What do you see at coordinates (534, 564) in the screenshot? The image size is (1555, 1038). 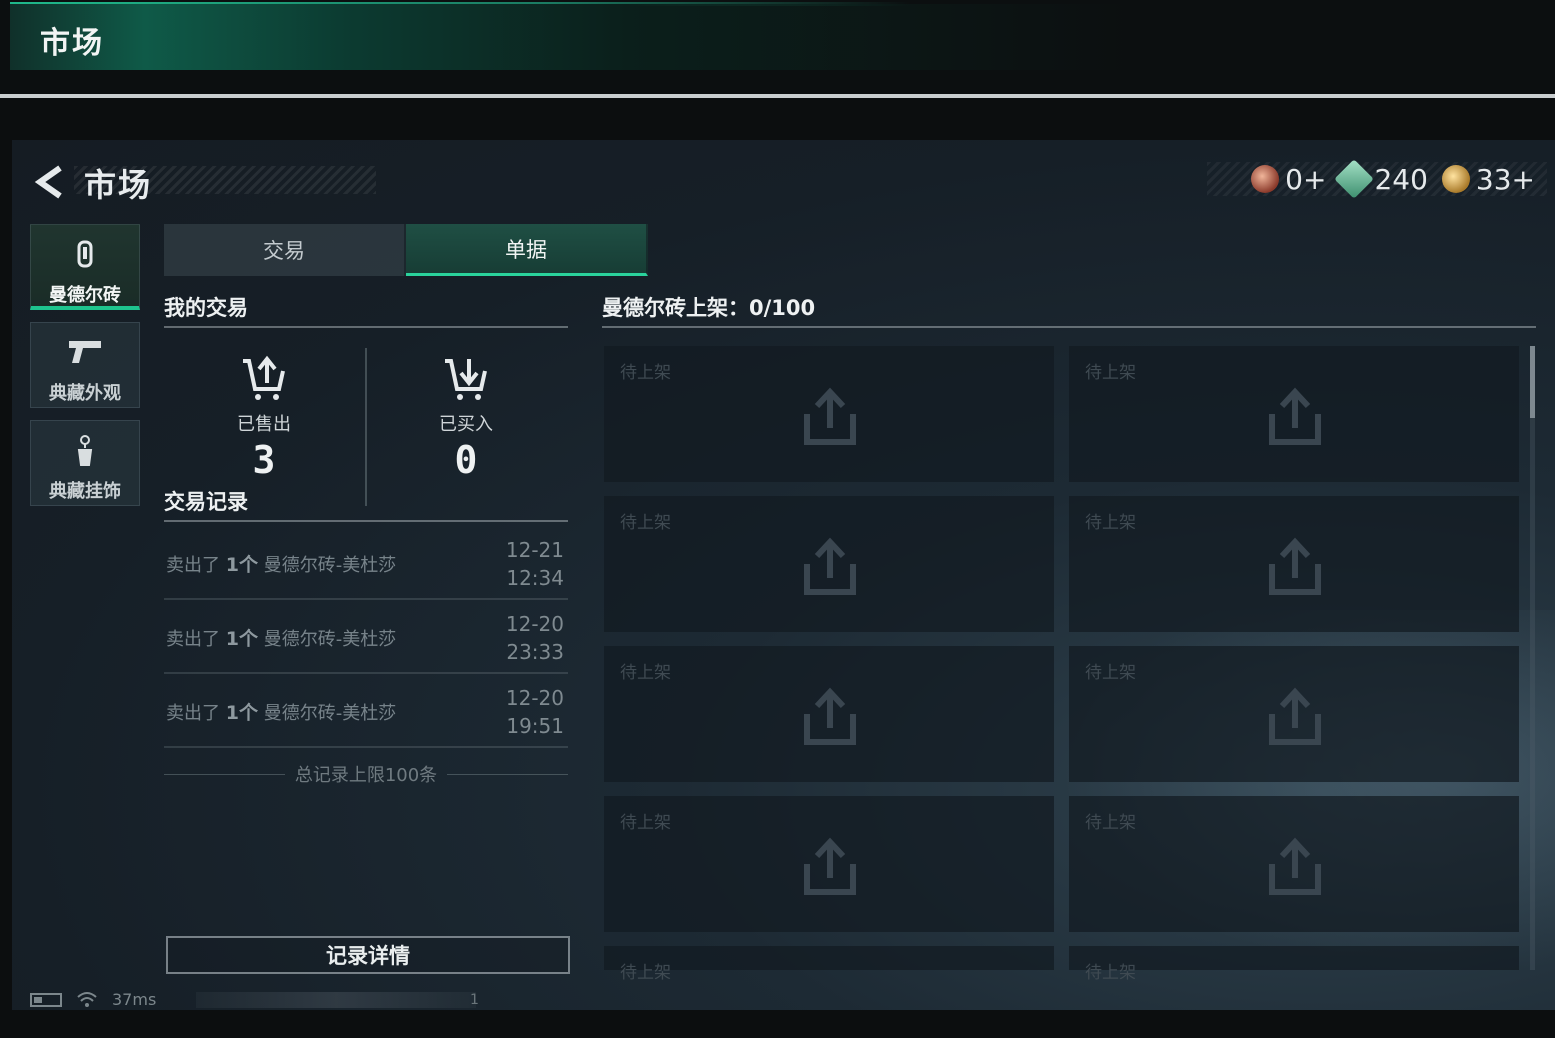 I see `record-datetime: 12-21 12:34` at bounding box center [534, 564].